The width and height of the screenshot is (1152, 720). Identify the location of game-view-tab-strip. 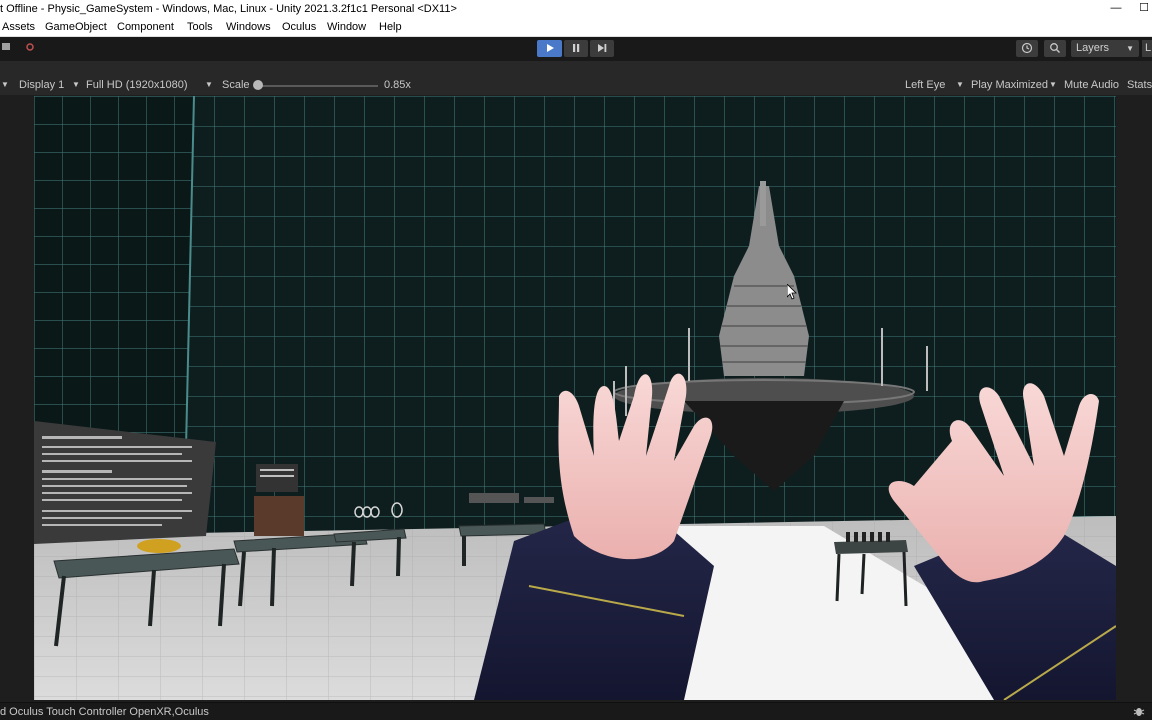
(576, 68).